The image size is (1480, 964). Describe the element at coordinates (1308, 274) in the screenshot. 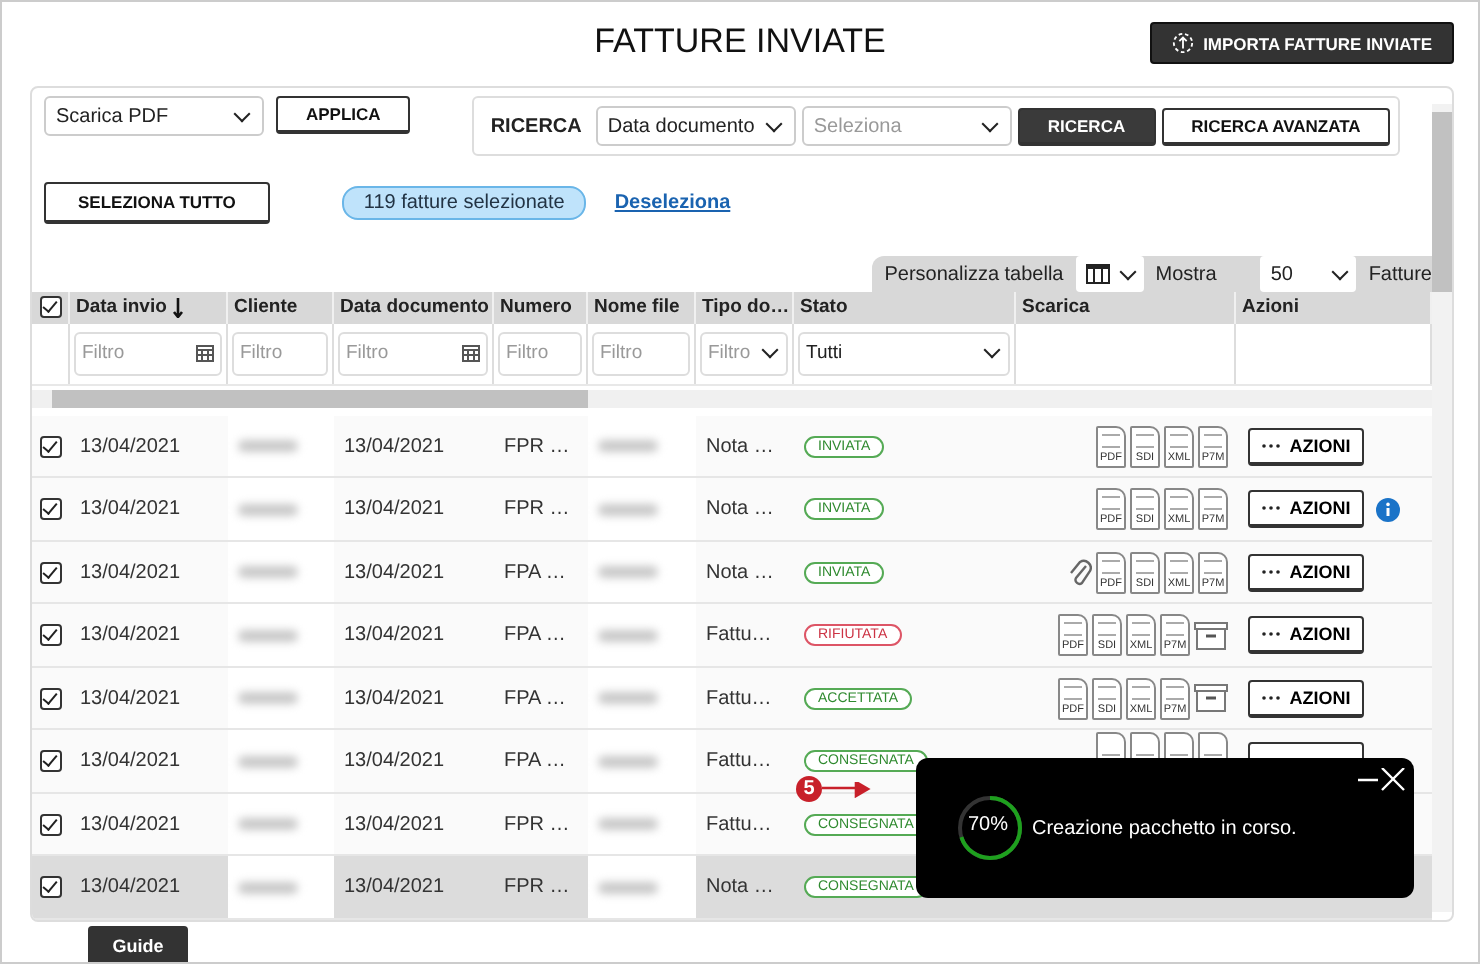

I see `page-size-dropdown: 50` at that location.